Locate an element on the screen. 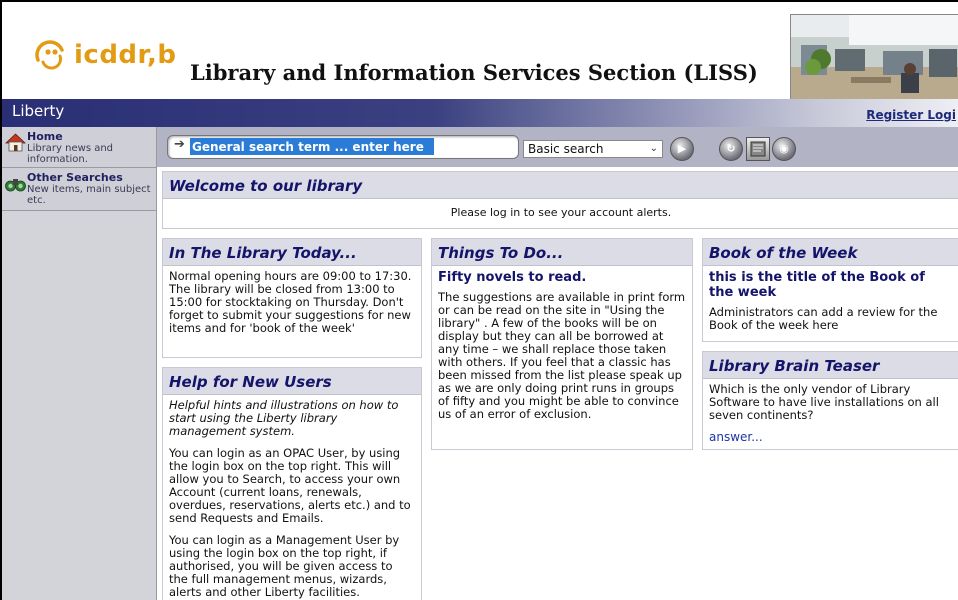 The width and height of the screenshot is (958, 600). logo-mark-icon is located at coordinates (51, 55).